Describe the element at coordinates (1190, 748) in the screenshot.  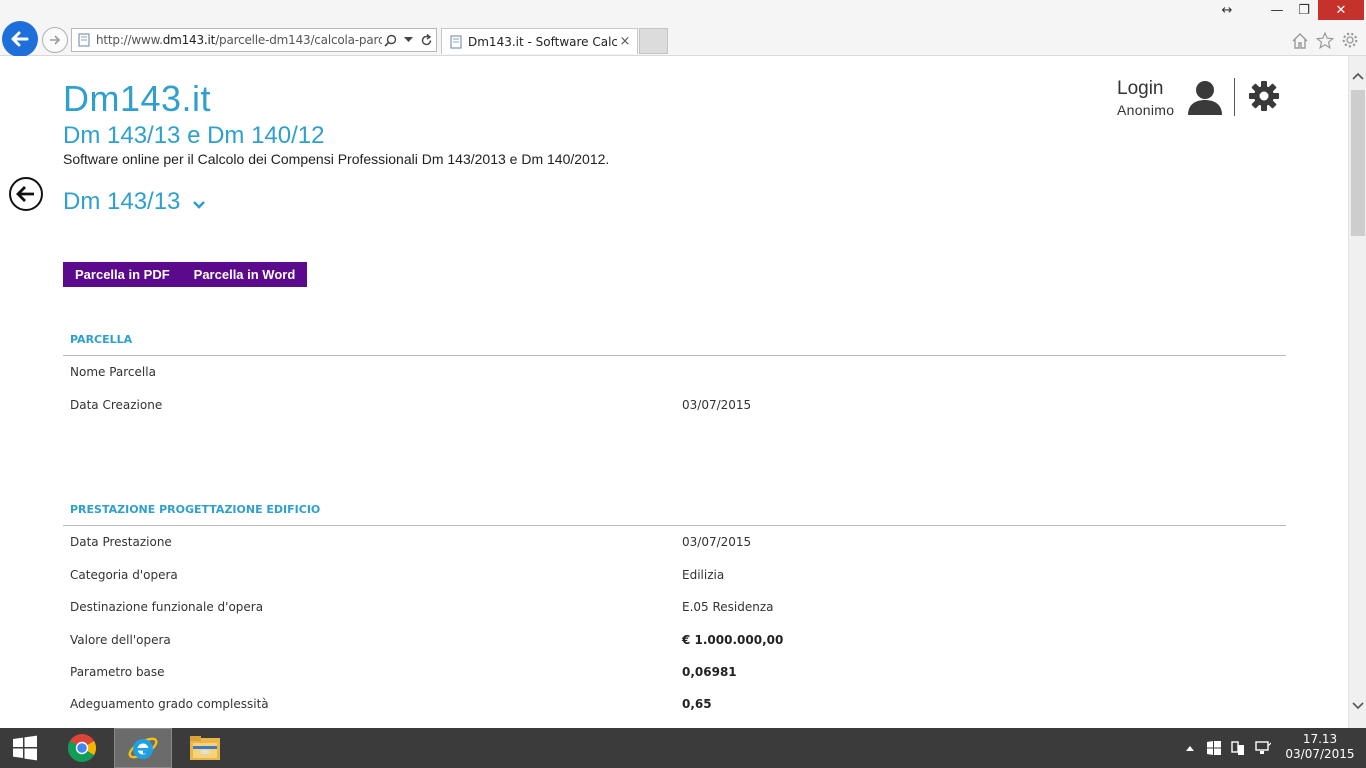
I see `tray-expand-icon` at that location.